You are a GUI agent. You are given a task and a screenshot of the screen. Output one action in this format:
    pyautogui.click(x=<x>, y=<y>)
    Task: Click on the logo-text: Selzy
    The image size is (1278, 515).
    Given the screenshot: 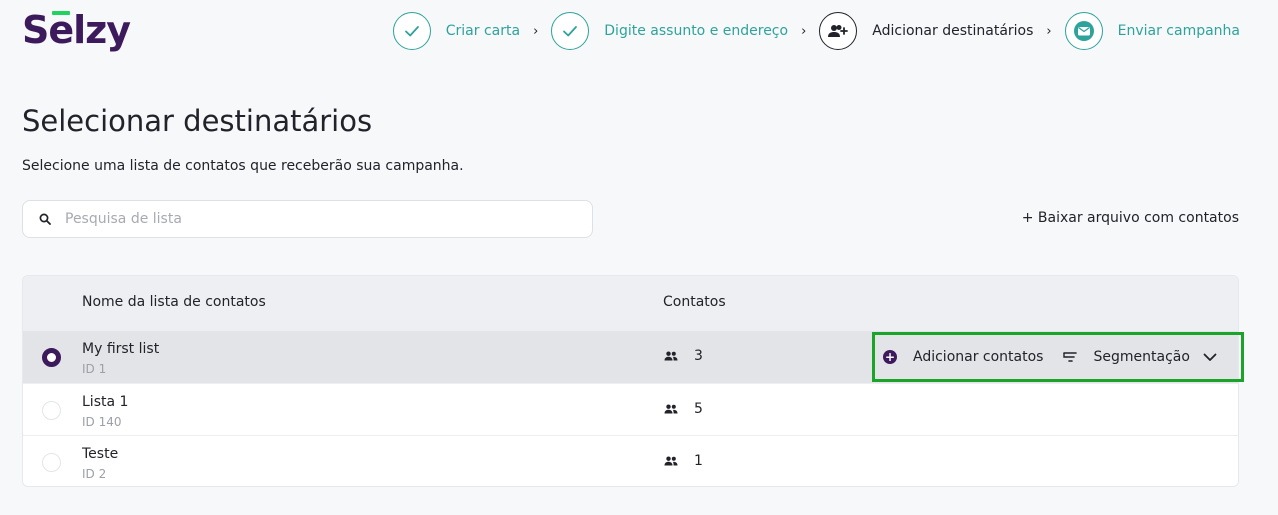 What is the action you would take?
    pyautogui.click(x=76, y=30)
    